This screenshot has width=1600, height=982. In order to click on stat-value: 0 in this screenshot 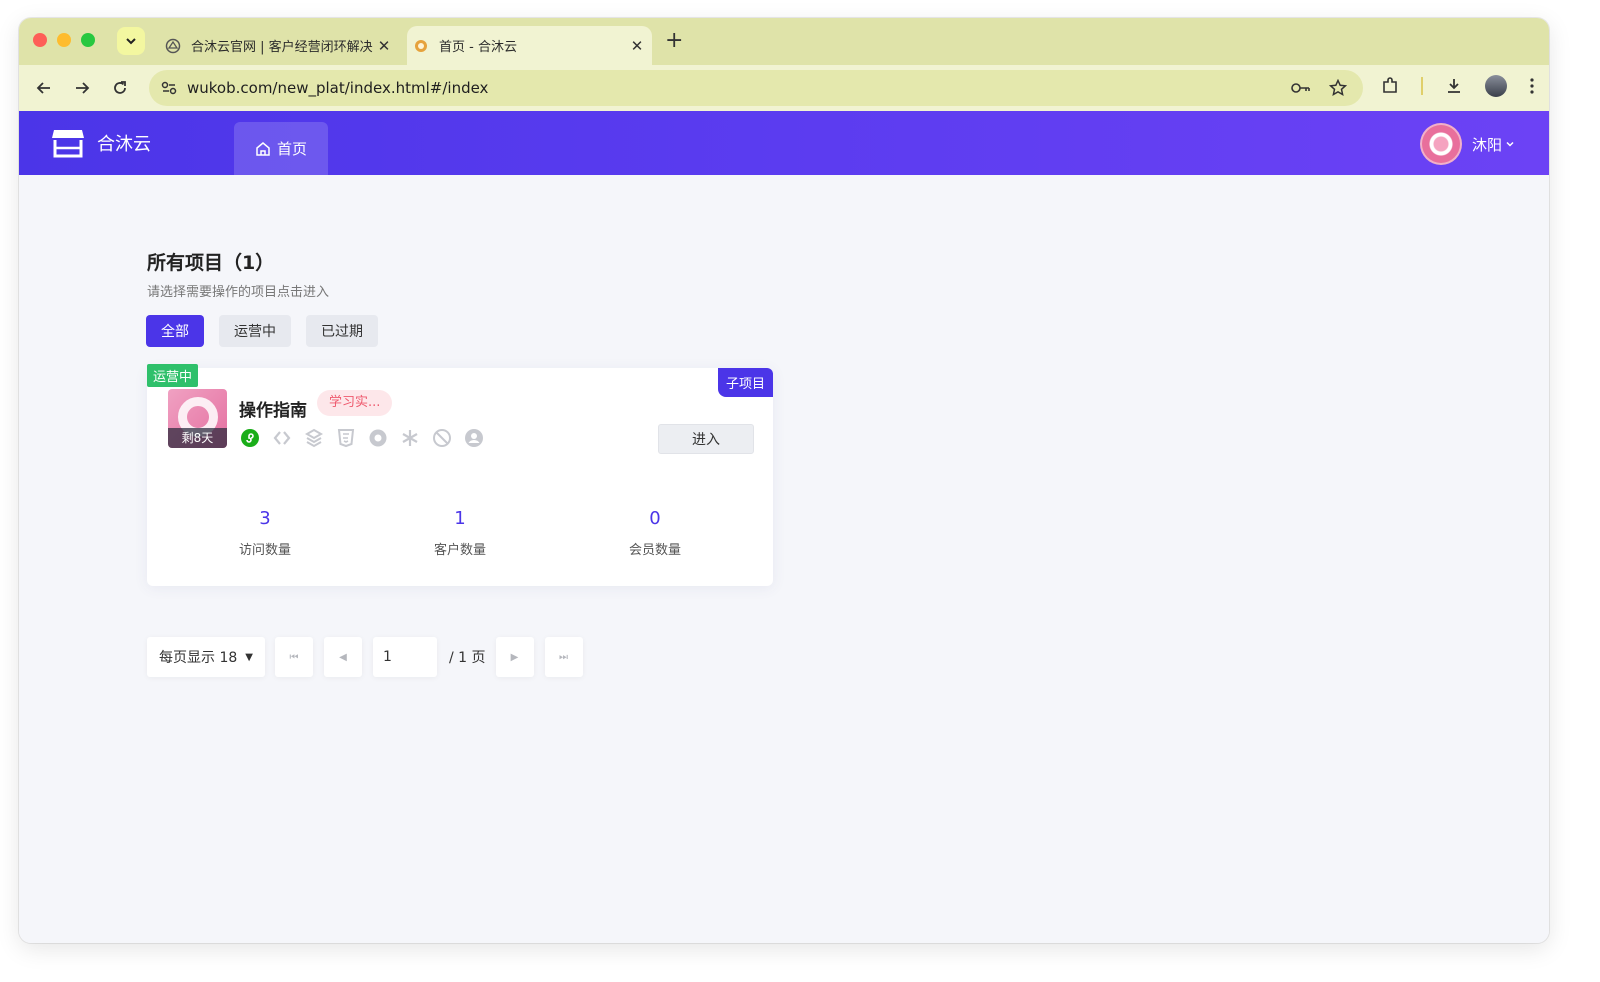, I will do `click(655, 518)`.